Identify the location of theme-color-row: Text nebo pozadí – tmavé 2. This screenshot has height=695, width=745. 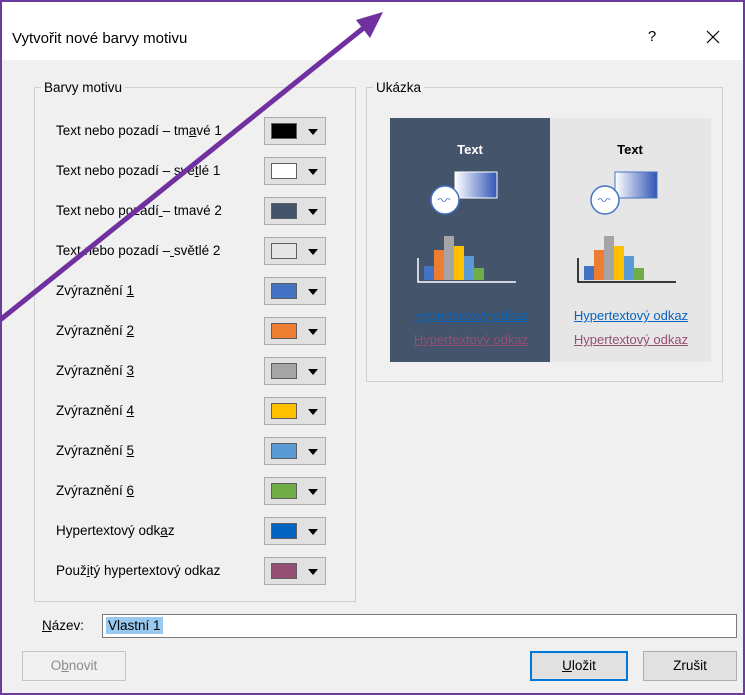
(196, 212).